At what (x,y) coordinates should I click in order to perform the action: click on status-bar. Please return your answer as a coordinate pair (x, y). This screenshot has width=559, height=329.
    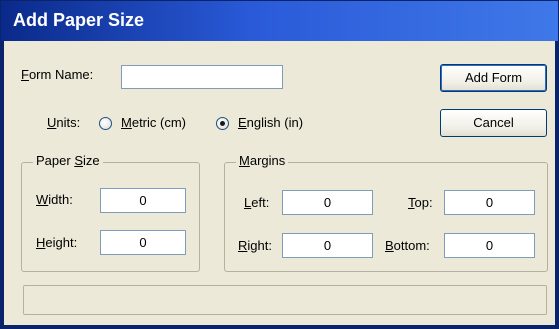
    Looking at the image, I should click on (285, 300).